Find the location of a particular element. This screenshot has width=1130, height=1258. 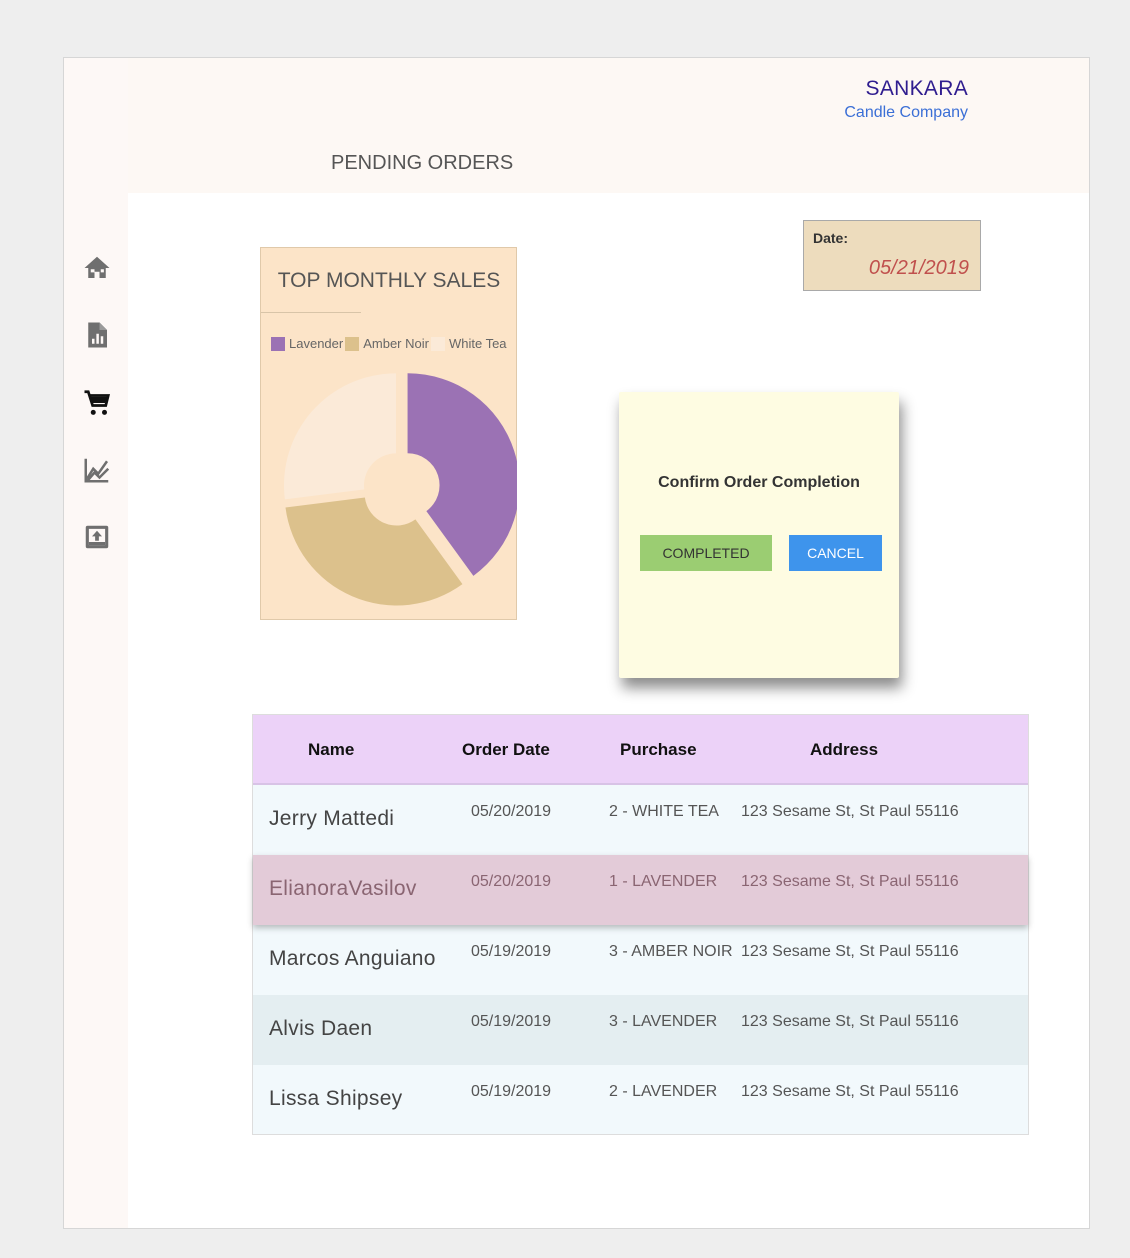

sidebar is located at coordinates (96, 643).